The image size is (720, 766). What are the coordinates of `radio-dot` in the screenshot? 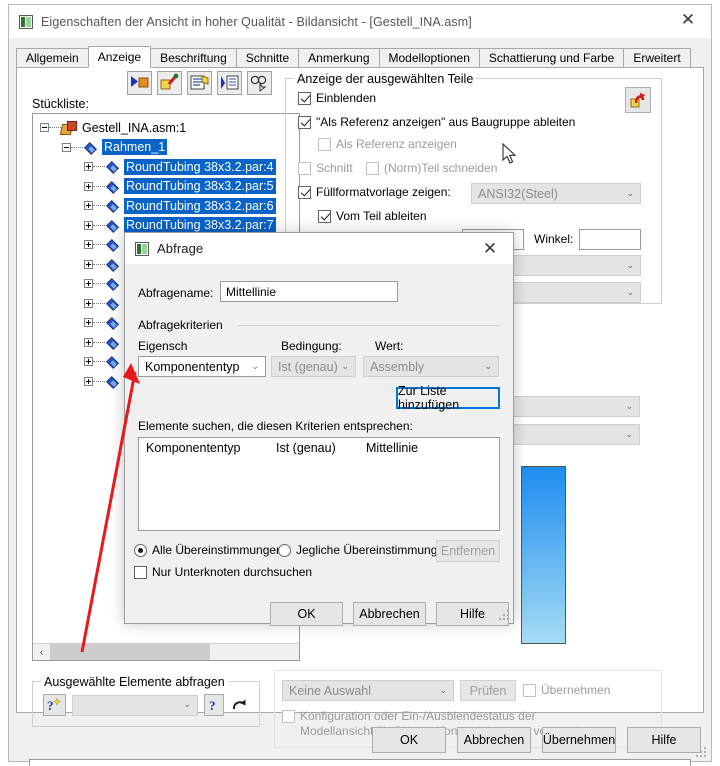 It's located at (140, 550).